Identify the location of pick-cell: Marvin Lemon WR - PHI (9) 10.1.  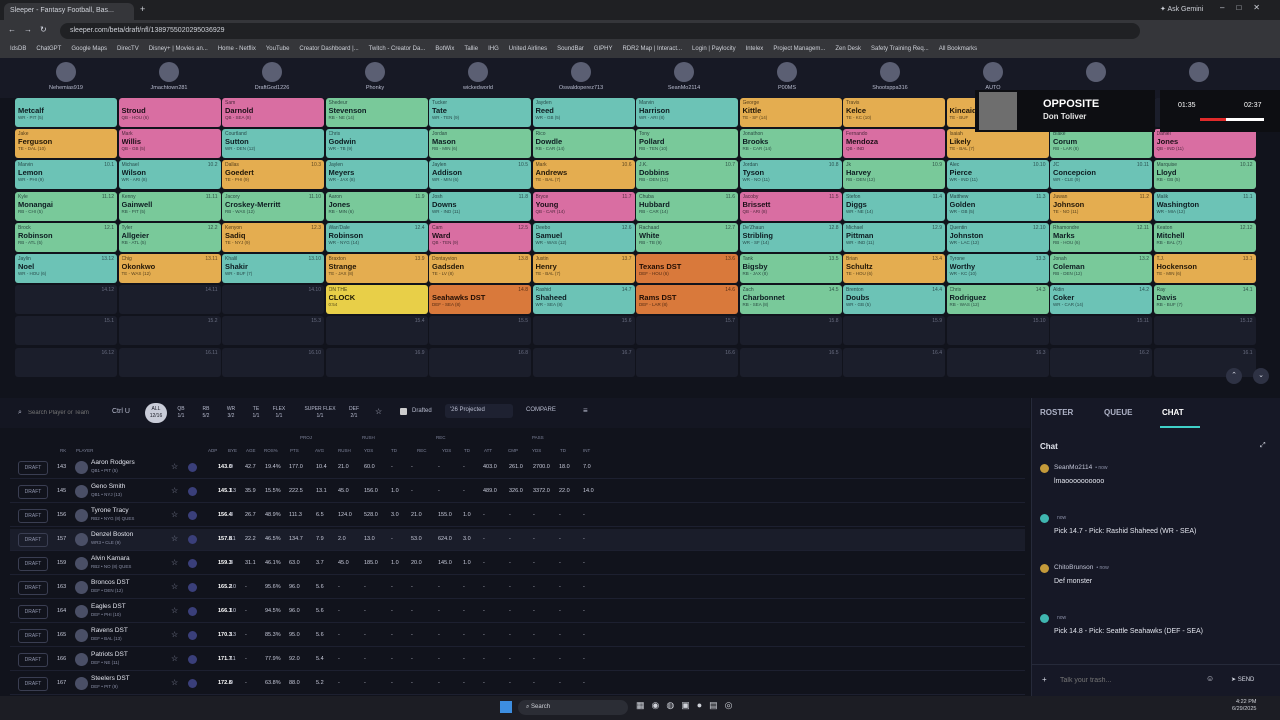
(66, 175).